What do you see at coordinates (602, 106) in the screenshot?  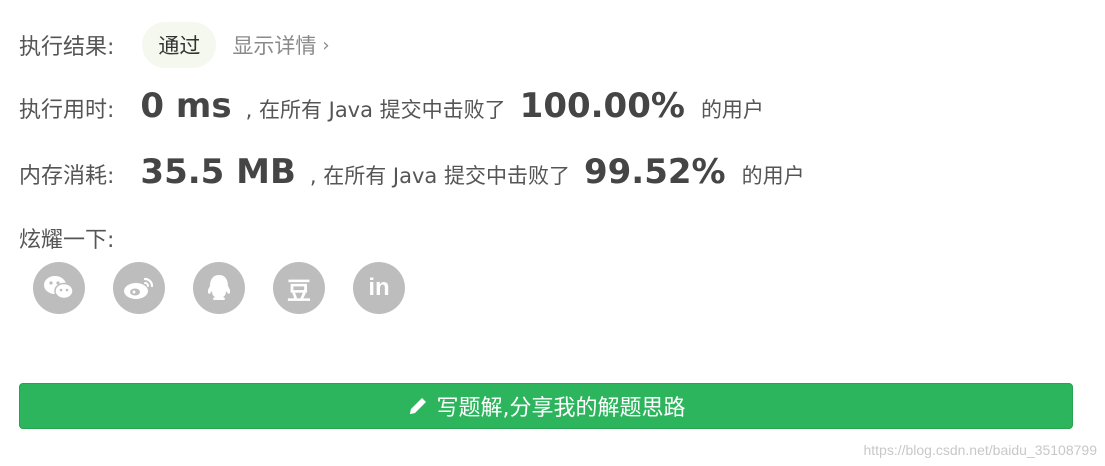 I see `runtime-percent: 100.00%` at bounding box center [602, 106].